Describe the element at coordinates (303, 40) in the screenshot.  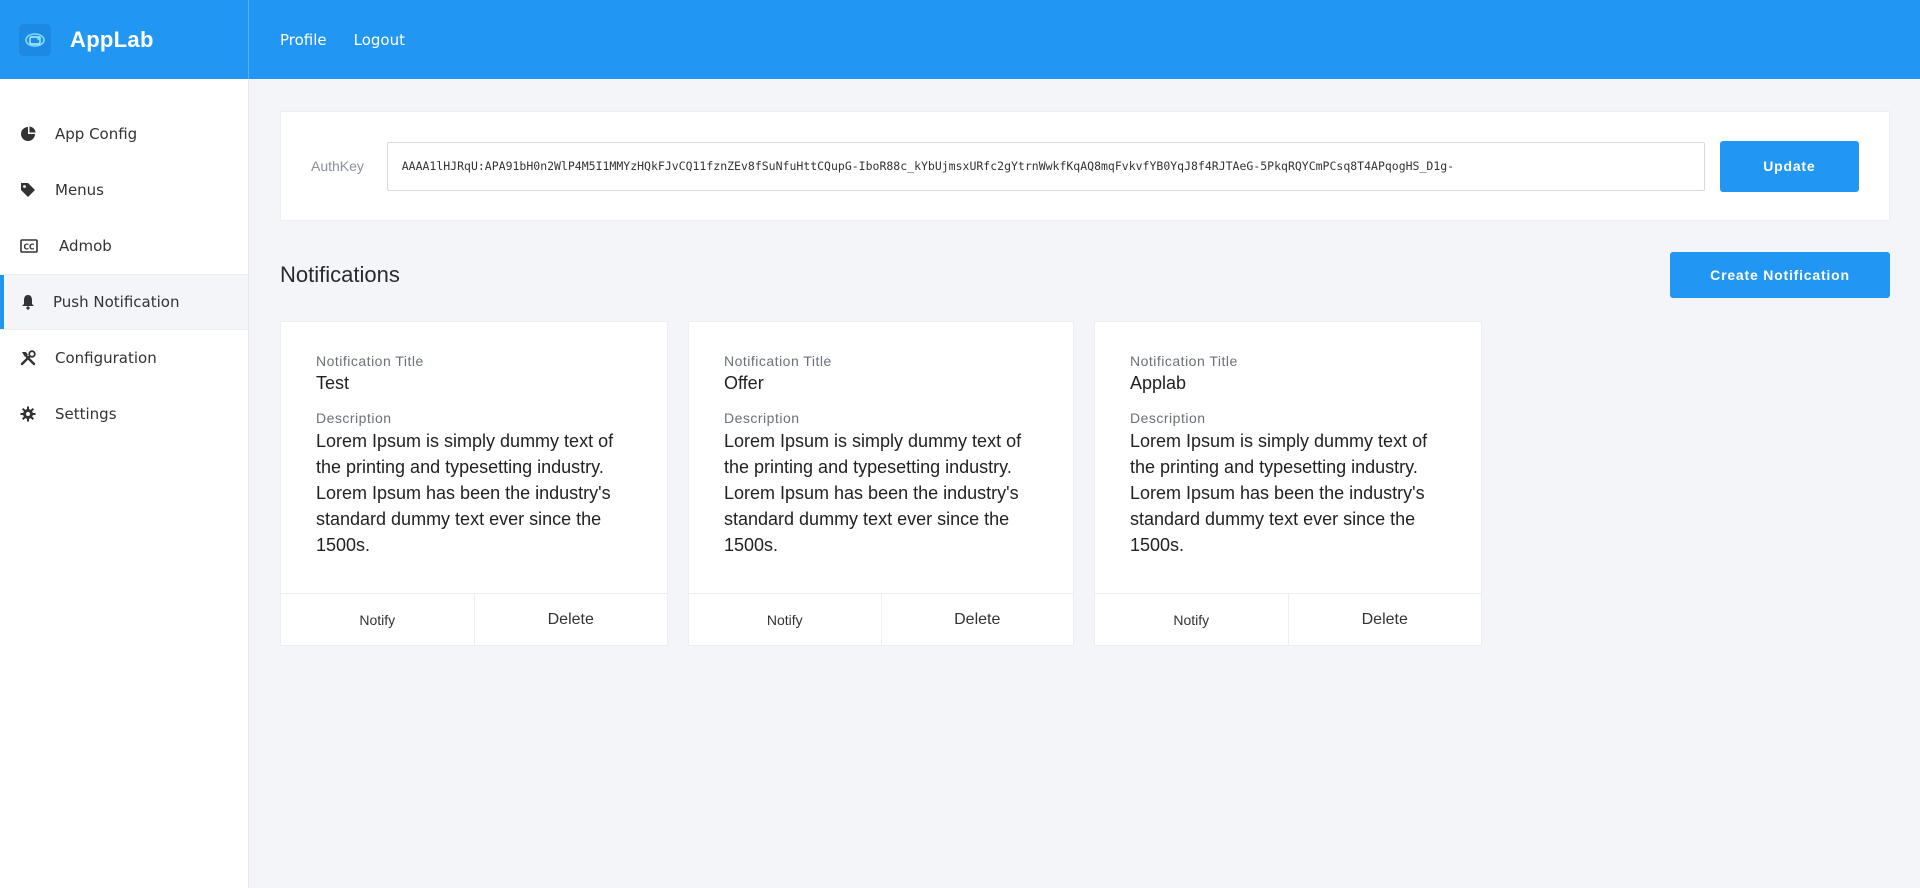
I see `profile-link: Profile` at that location.